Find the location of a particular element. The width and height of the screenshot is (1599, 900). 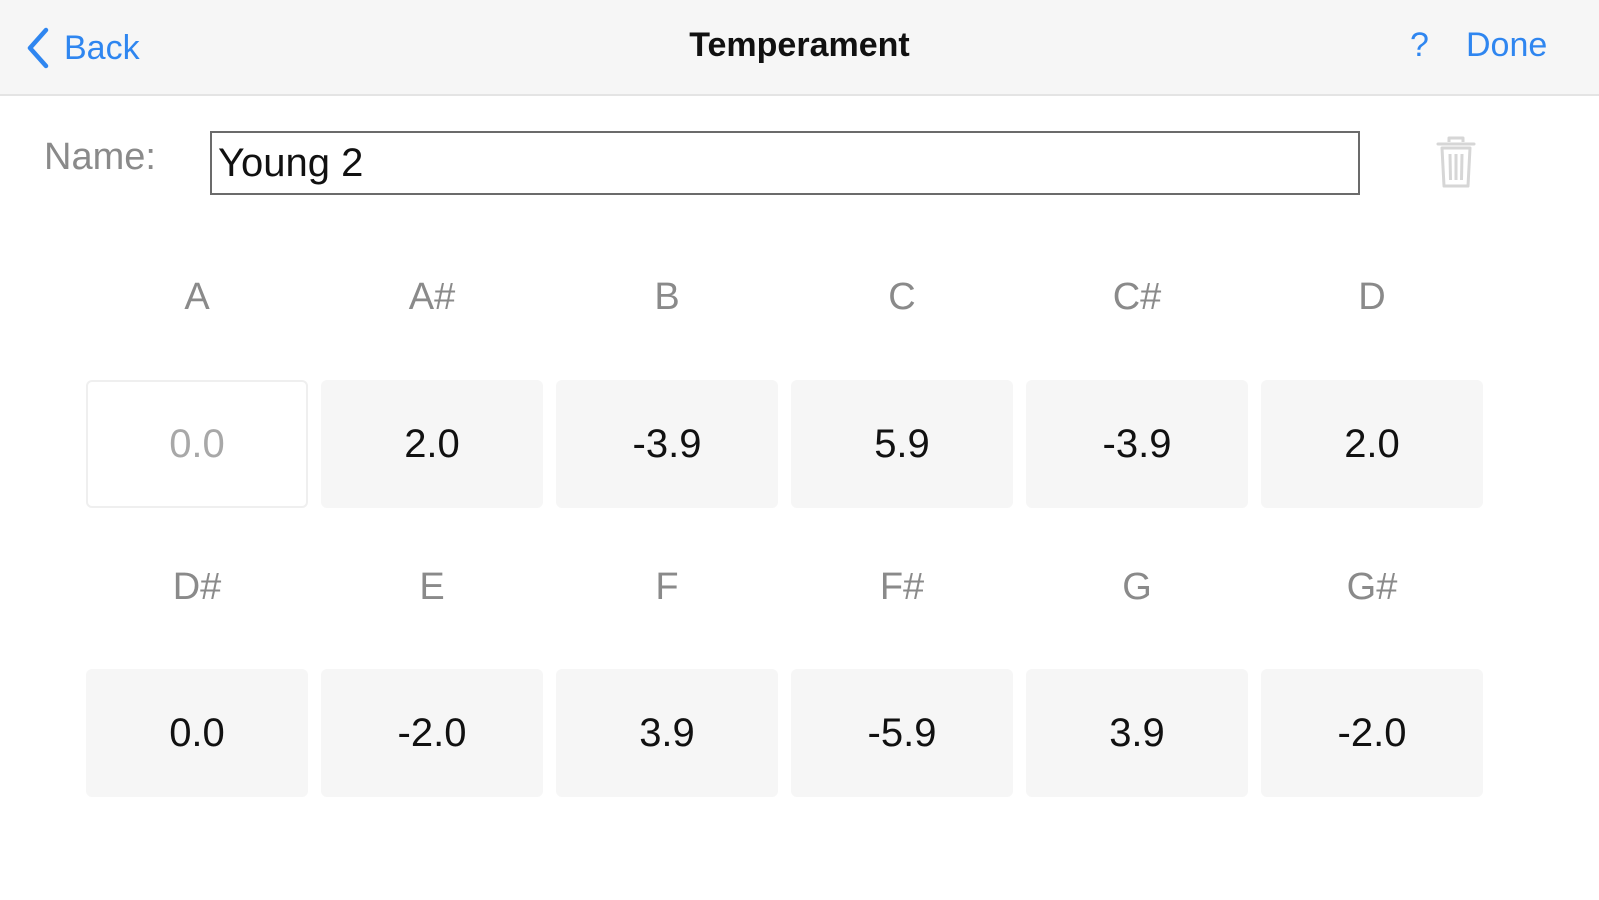

offset-cell-d: 2.0 is located at coordinates (1372, 444).